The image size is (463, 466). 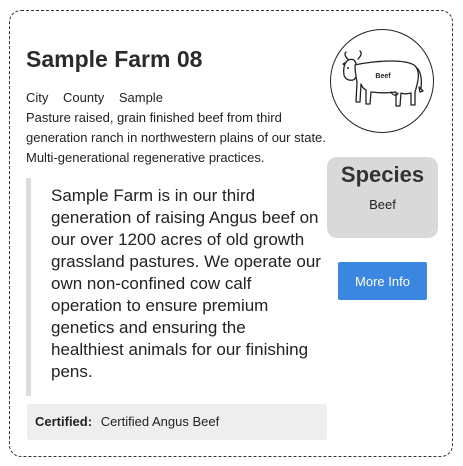 I want to click on certified-value: Certified Angus Beef, so click(x=160, y=421).